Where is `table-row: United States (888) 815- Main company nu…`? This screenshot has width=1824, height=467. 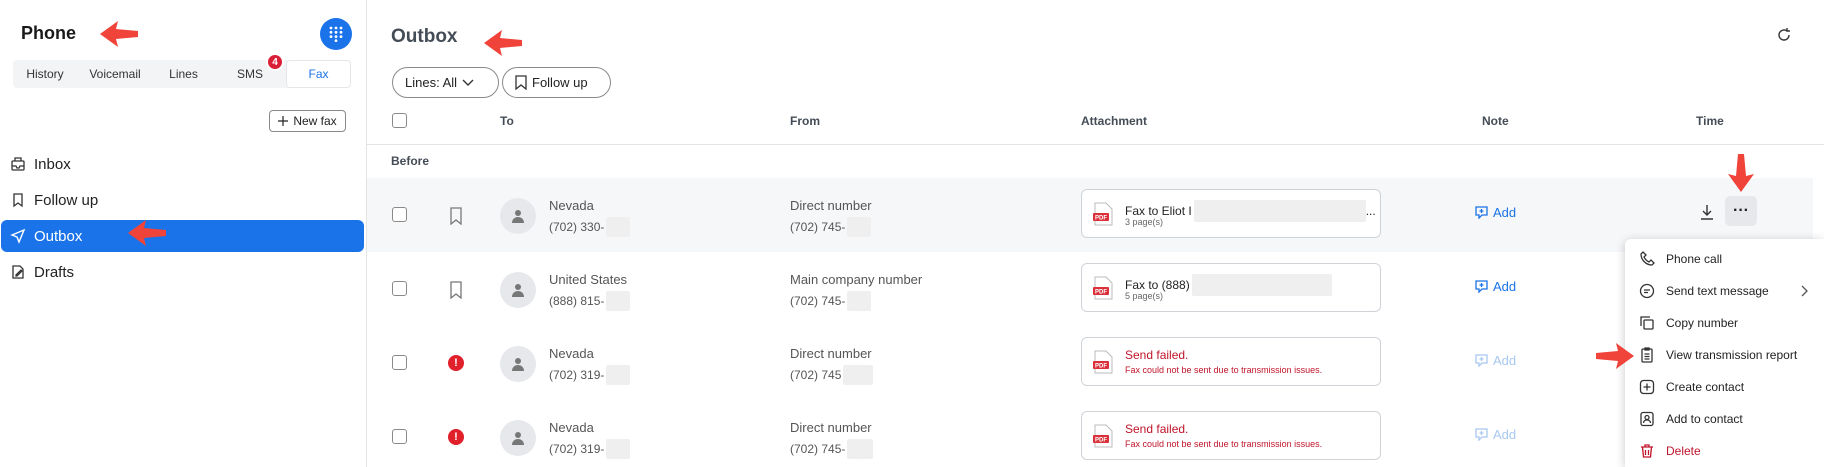
table-row: United States (888) 815- Main company nu… is located at coordinates (1090, 289).